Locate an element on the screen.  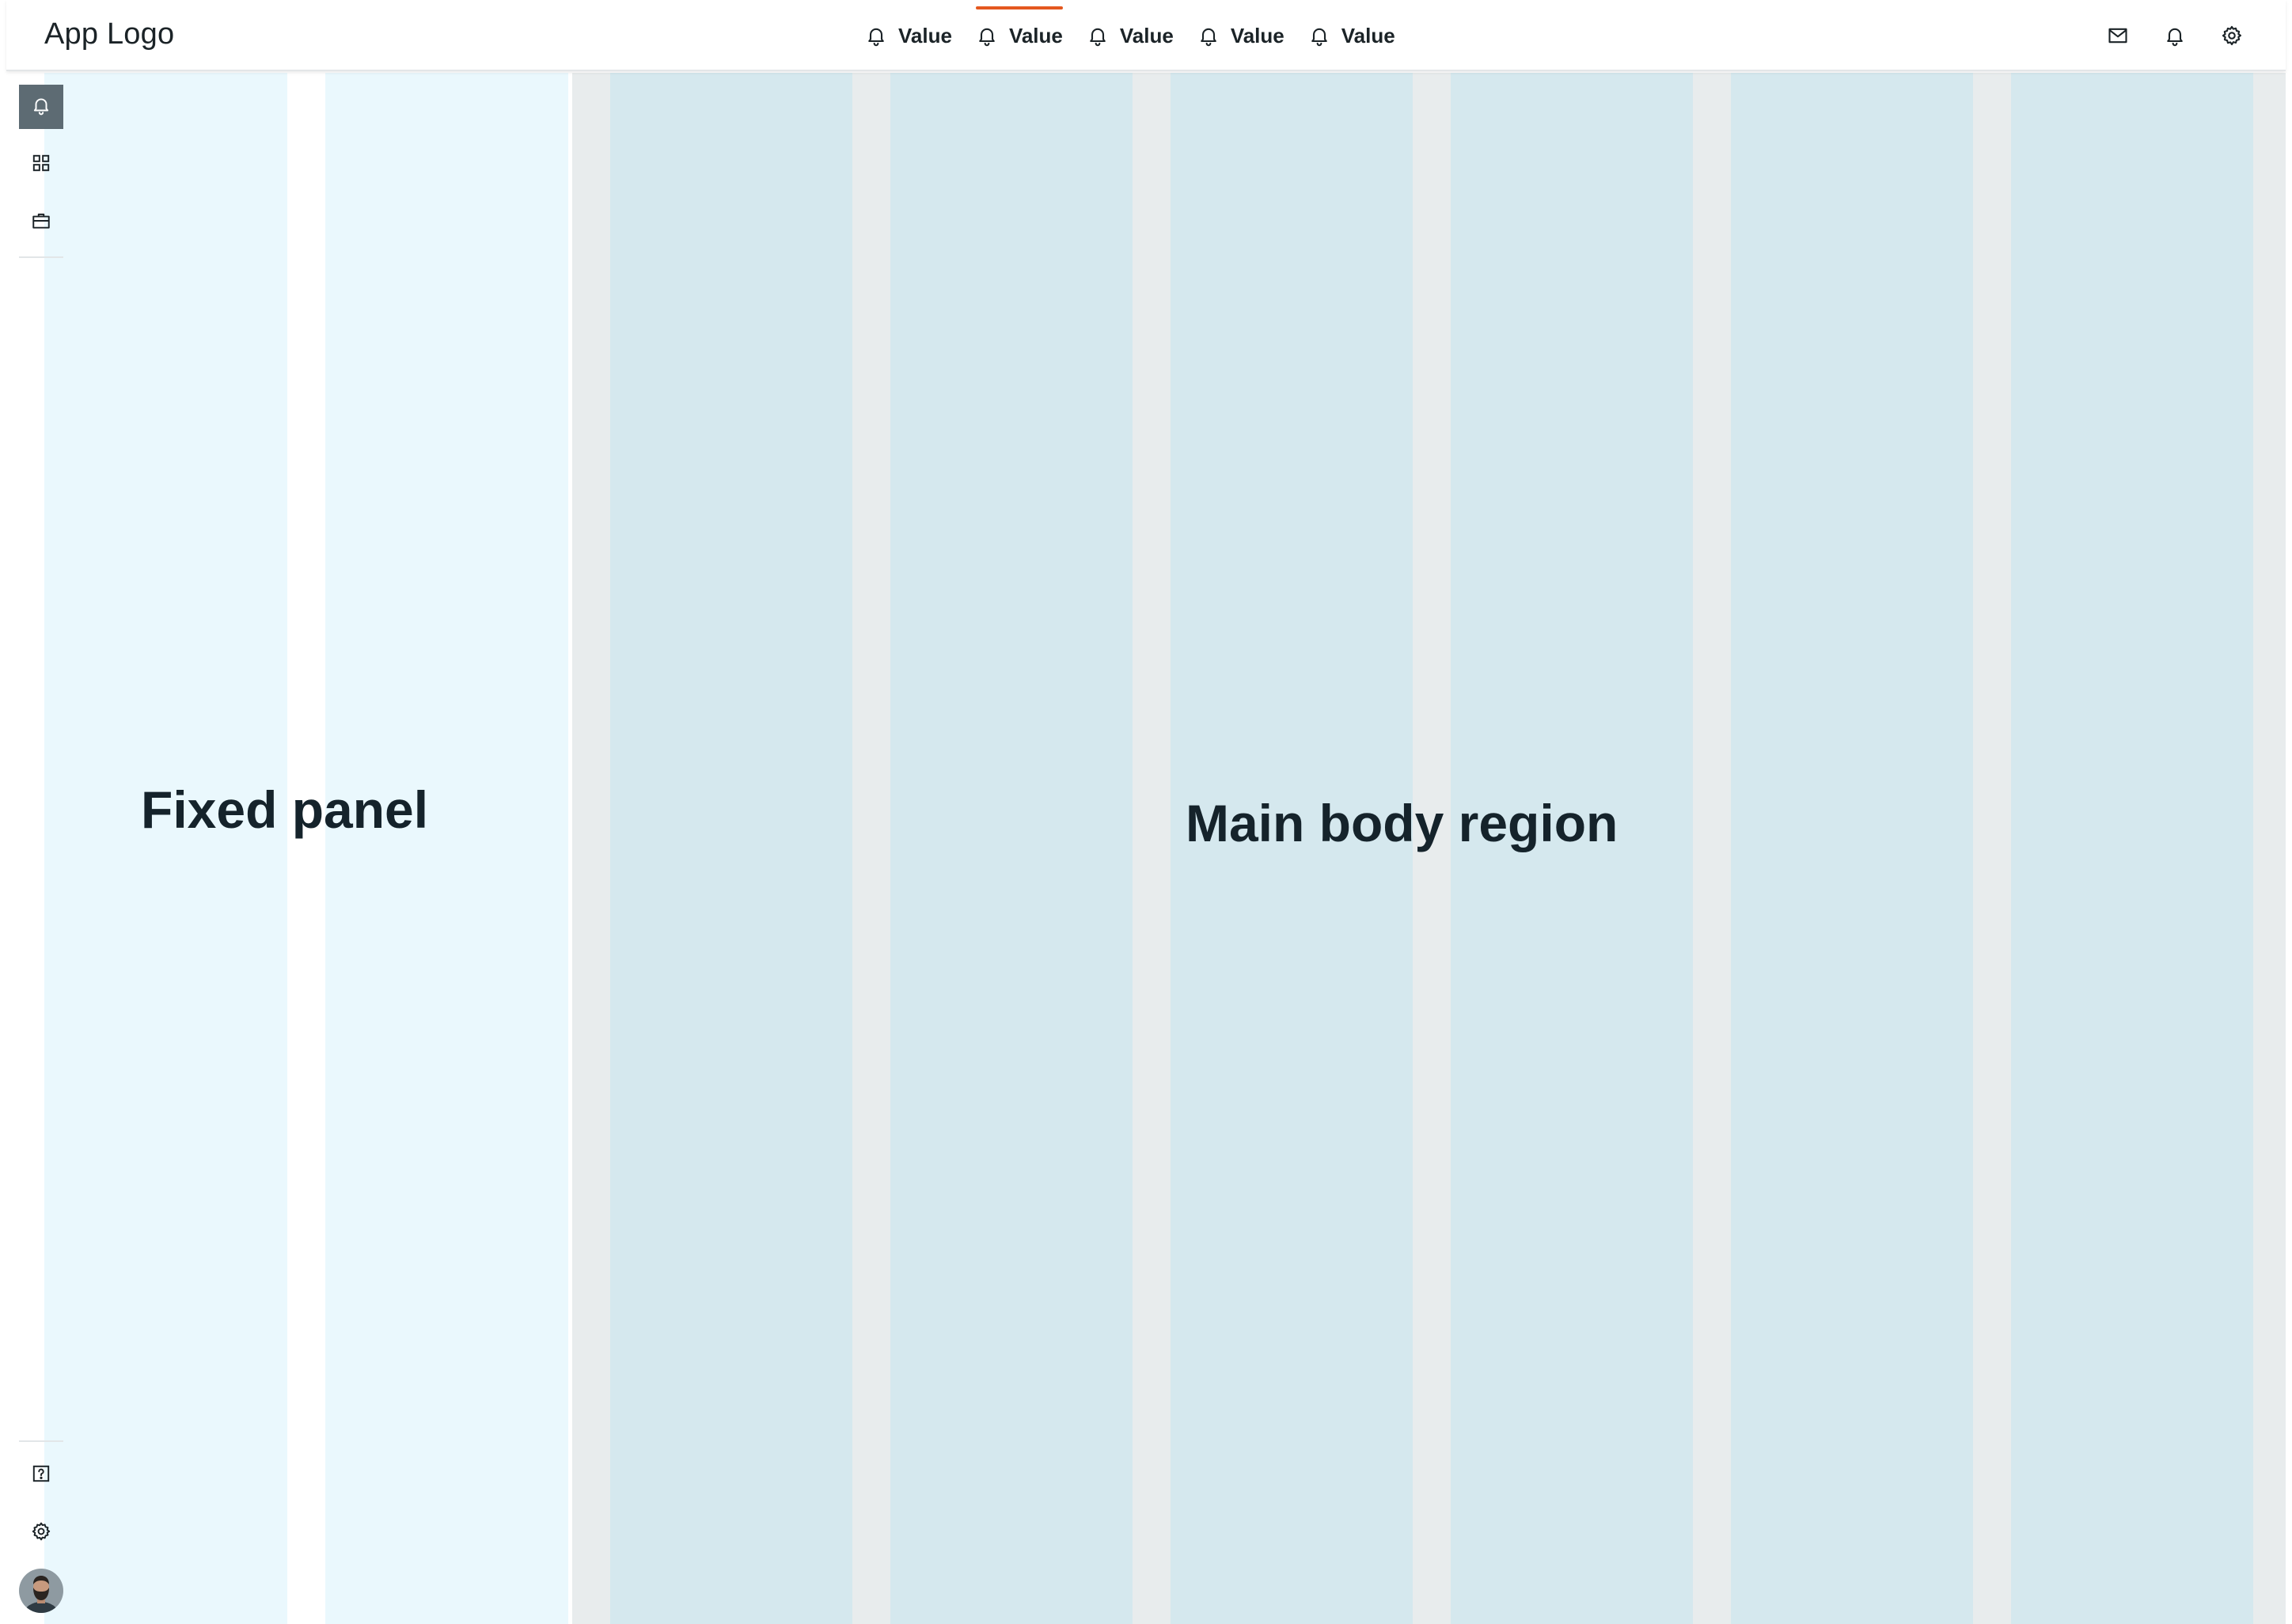
mail-icon is located at coordinates (2118, 35).